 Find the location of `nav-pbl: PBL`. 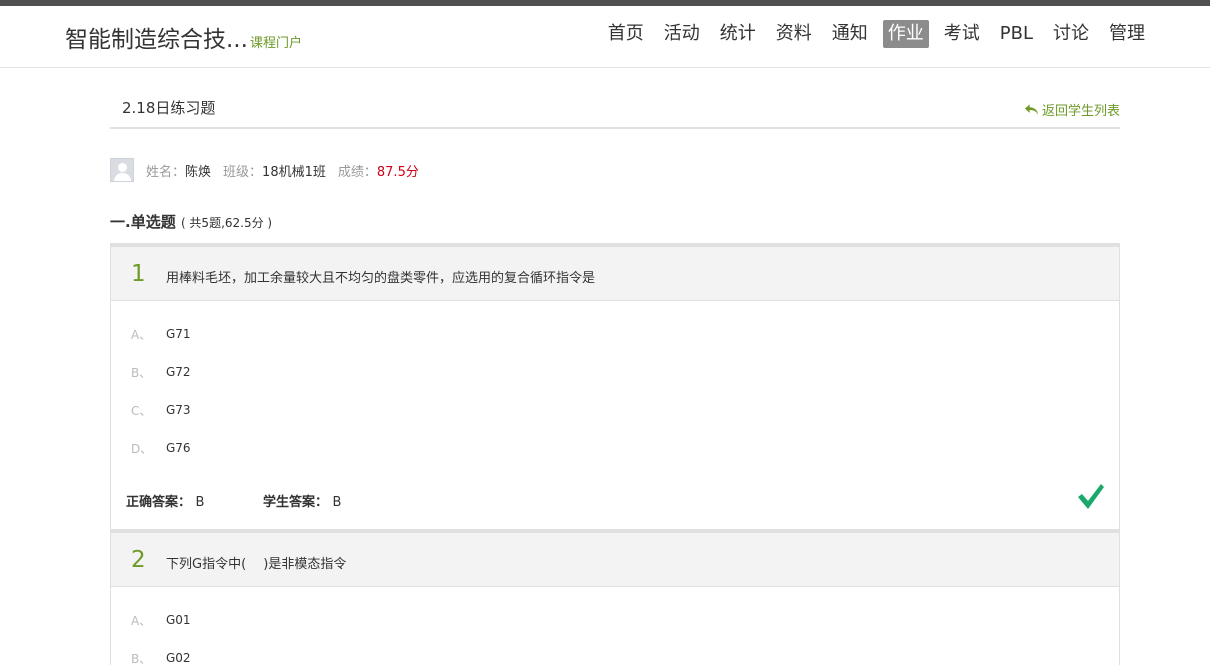

nav-pbl: PBL is located at coordinates (1016, 34).